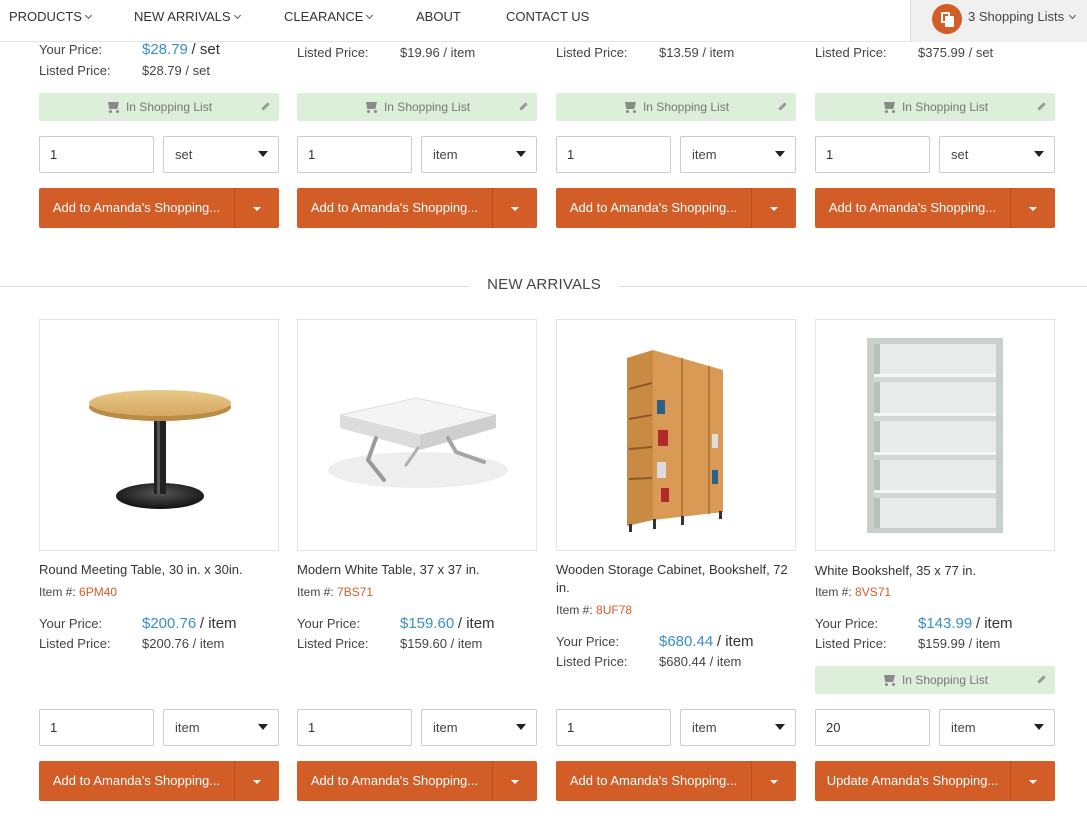 The height and width of the screenshot is (828, 1087). Describe the element at coordinates (547, 18) in the screenshot. I see `nav-contact-us: CONTACT US` at that location.